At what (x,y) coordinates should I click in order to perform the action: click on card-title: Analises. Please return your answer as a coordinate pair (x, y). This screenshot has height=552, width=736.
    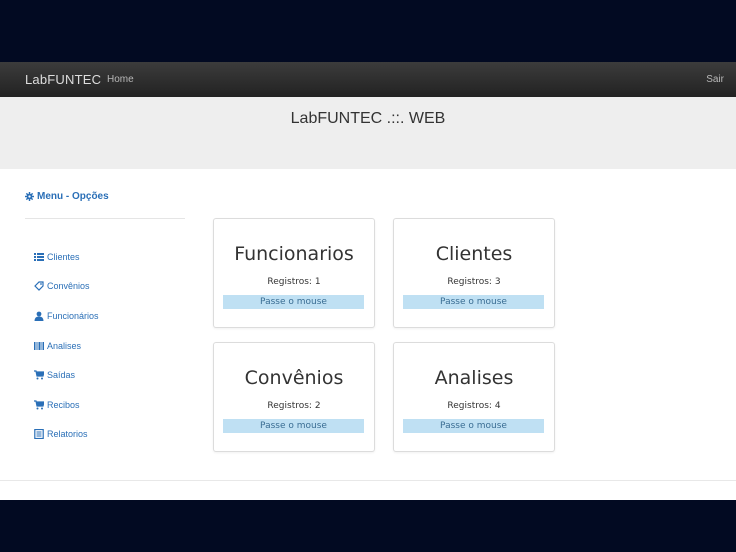
    Looking at the image, I should click on (474, 378).